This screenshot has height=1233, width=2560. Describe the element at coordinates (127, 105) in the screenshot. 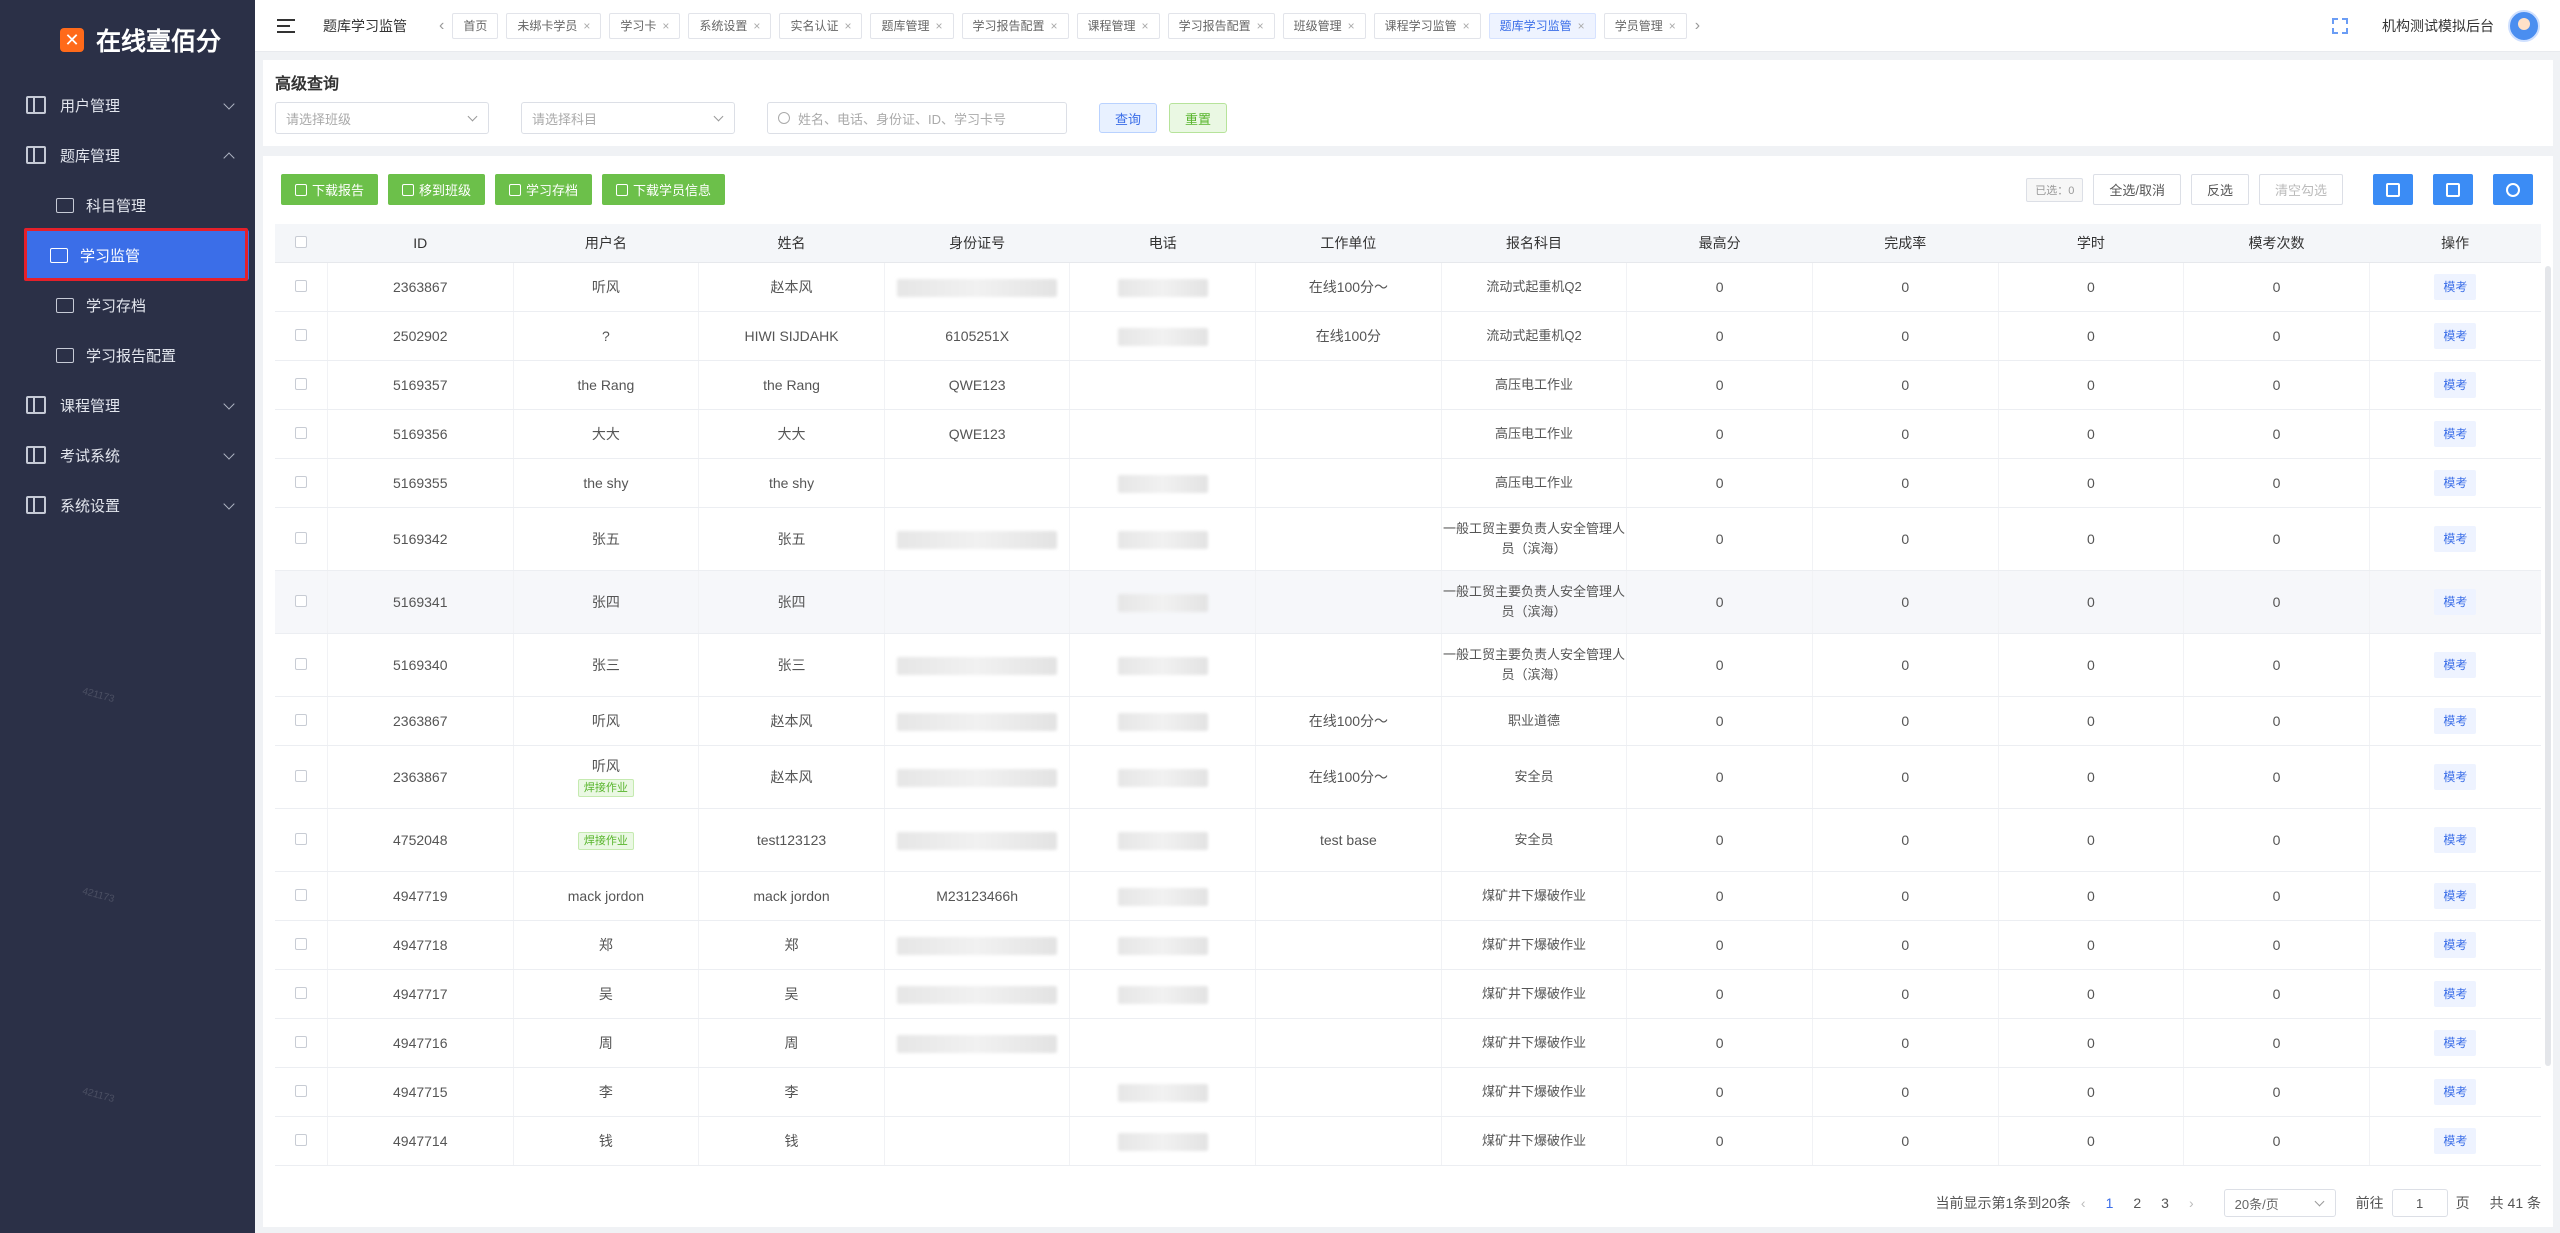

I see `sidebar-item-user-management: 用户管理` at that location.